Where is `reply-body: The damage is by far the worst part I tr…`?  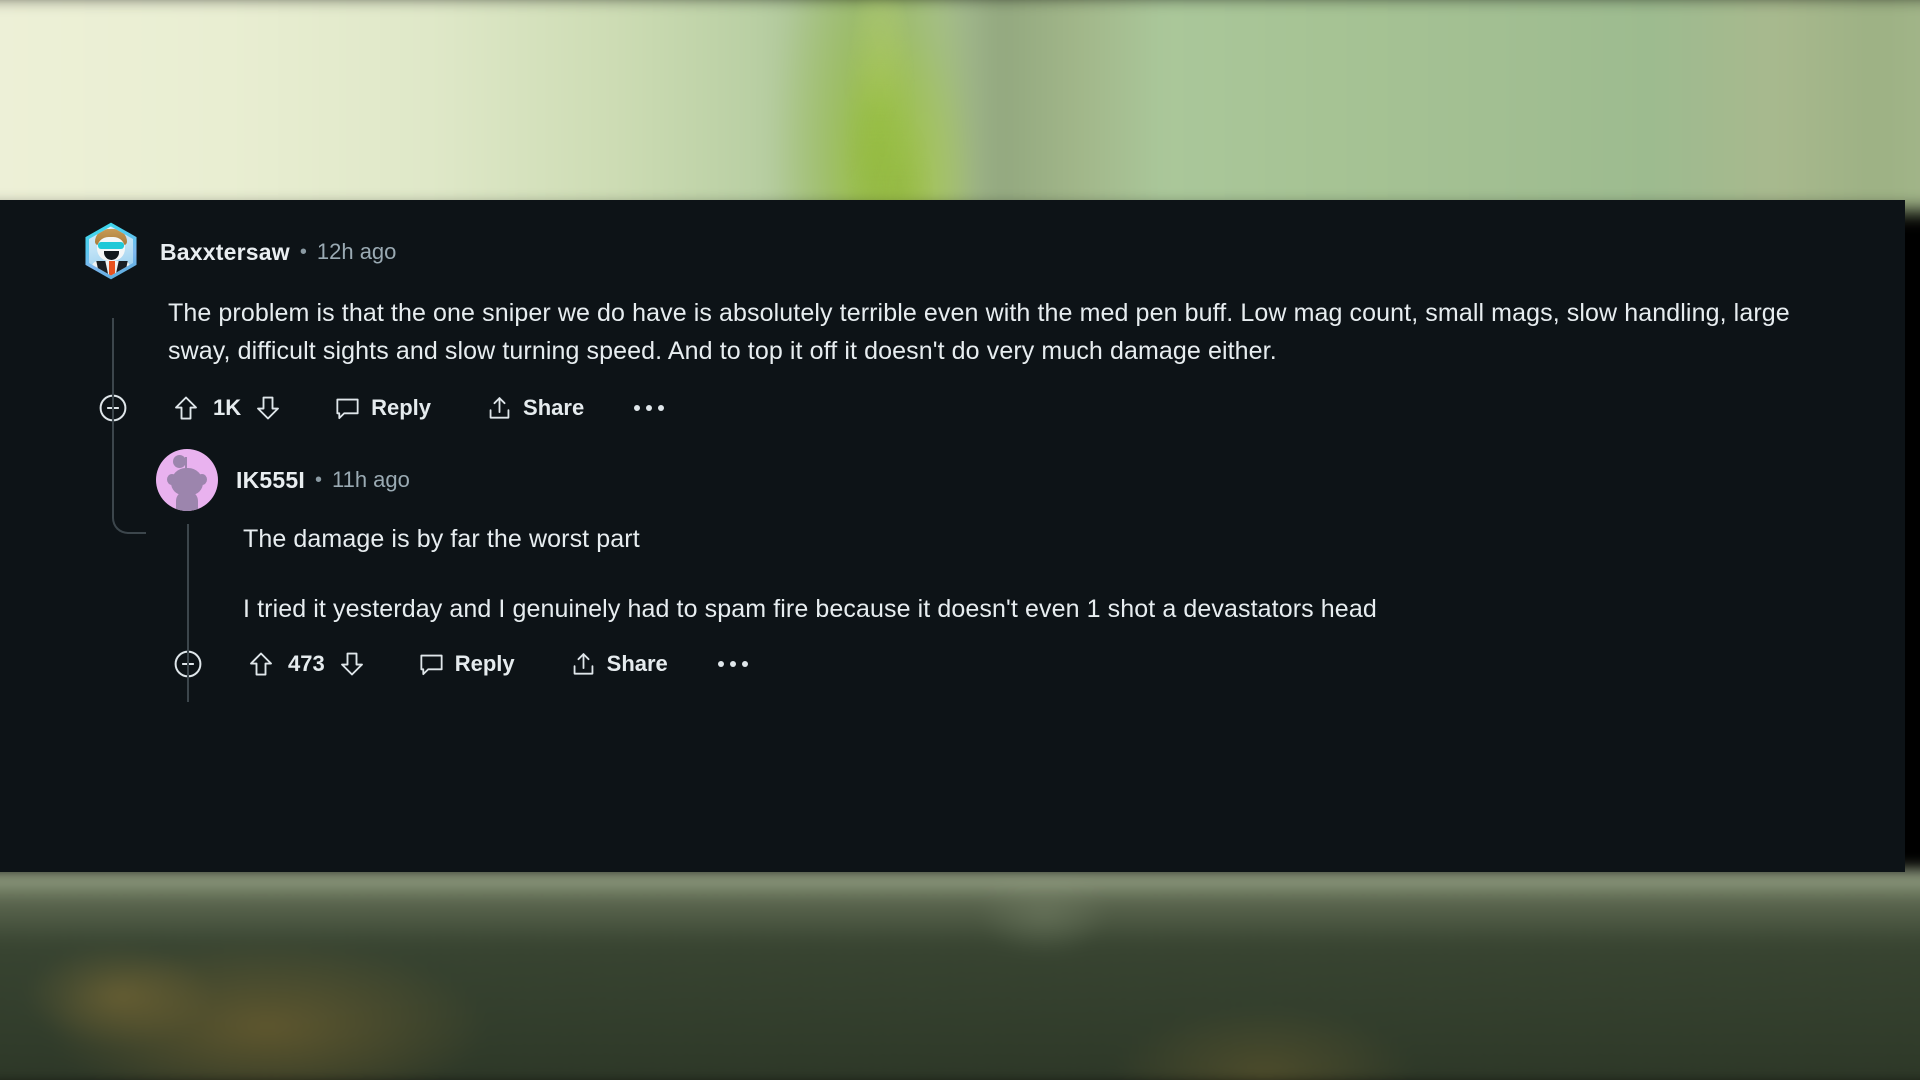 reply-body: The damage is by far the worst part I tr… is located at coordinates (1043, 574).